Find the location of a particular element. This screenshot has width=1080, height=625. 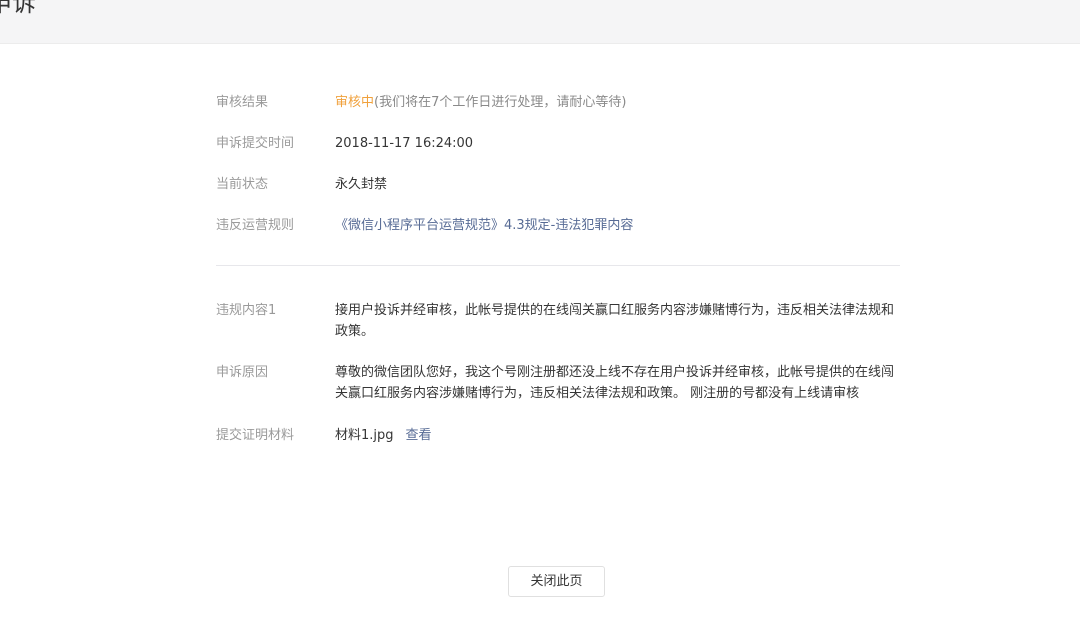

close-page-button: 关闭此页 is located at coordinates (556, 581).